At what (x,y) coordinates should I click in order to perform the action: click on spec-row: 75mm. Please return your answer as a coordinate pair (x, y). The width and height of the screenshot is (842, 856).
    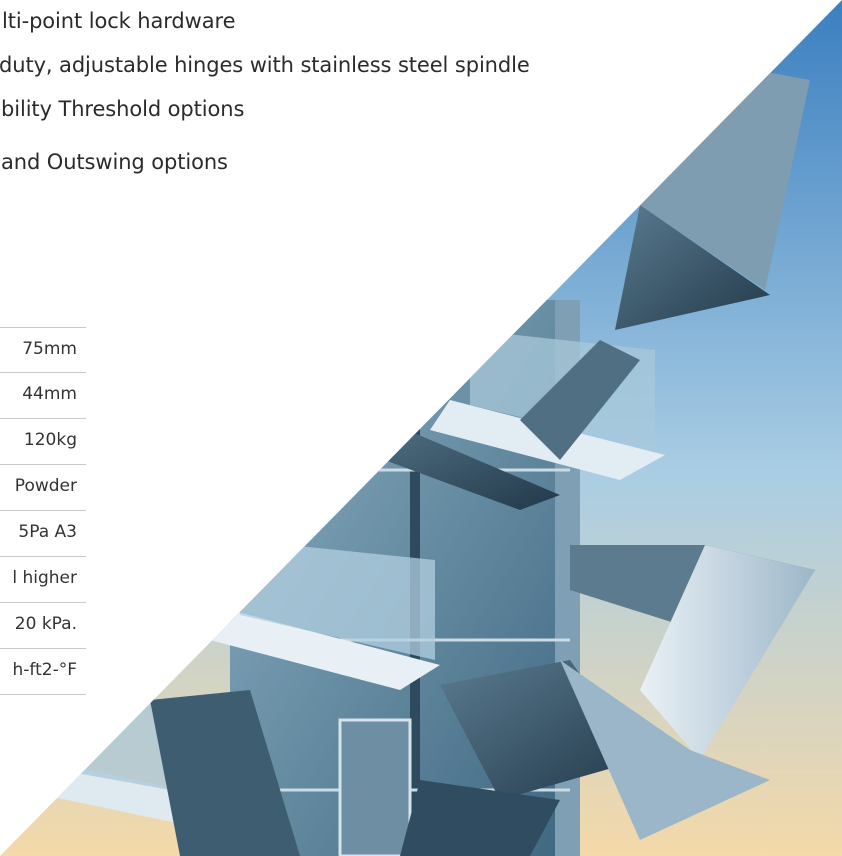
    Looking at the image, I should click on (43, 350).